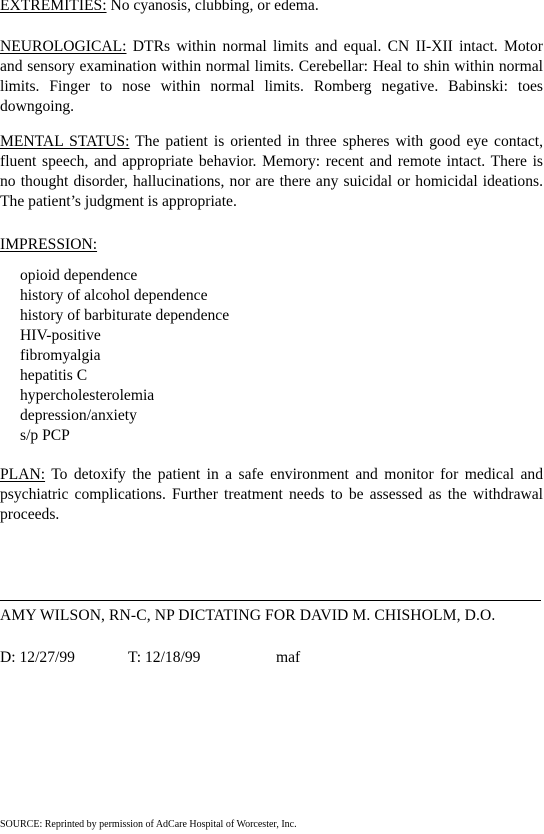  What do you see at coordinates (53, 7) in the screenshot?
I see `extremities-heading: EXTREMITIES:` at bounding box center [53, 7].